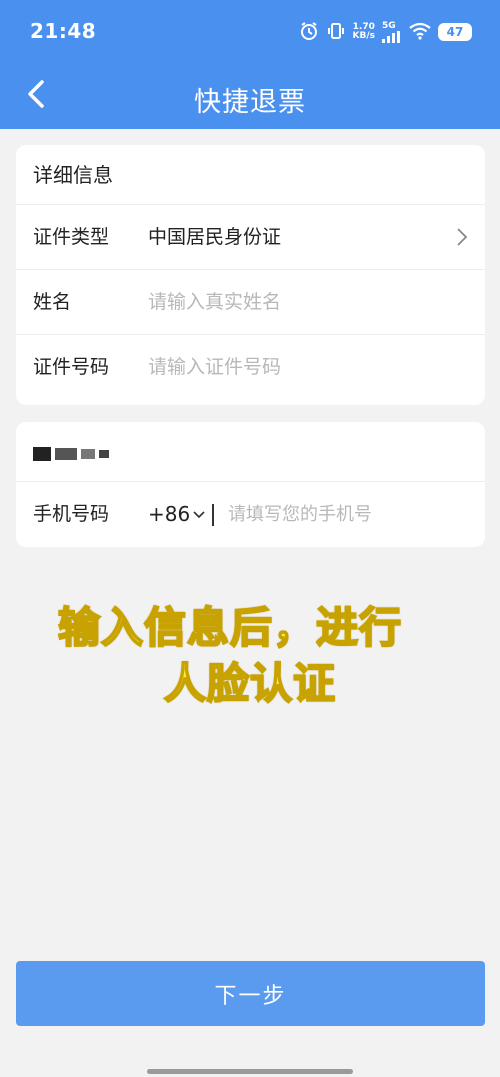 Image resolution: width=500 pixels, height=1077 pixels. What do you see at coordinates (462, 237) in the screenshot?
I see `chevron-right-icon` at bounding box center [462, 237].